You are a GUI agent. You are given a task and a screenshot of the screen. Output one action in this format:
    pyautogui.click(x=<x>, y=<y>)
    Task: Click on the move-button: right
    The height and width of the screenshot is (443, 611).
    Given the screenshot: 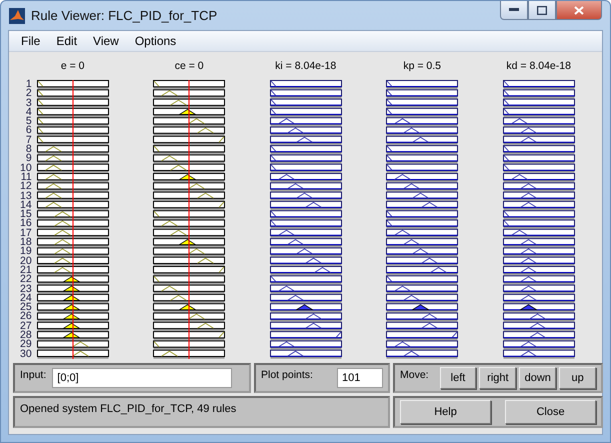 What is the action you would take?
    pyautogui.click(x=497, y=378)
    